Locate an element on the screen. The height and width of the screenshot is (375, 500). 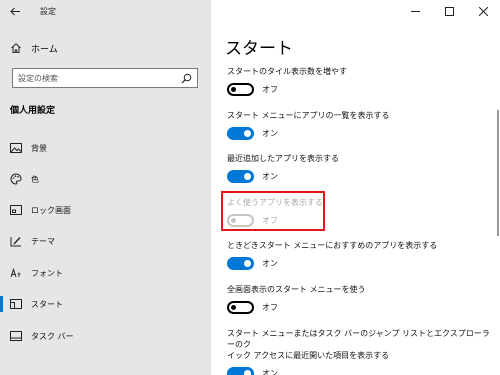
setting-label-line: イック アクセスに最近開いた項目を表示する is located at coordinates (308, 355).